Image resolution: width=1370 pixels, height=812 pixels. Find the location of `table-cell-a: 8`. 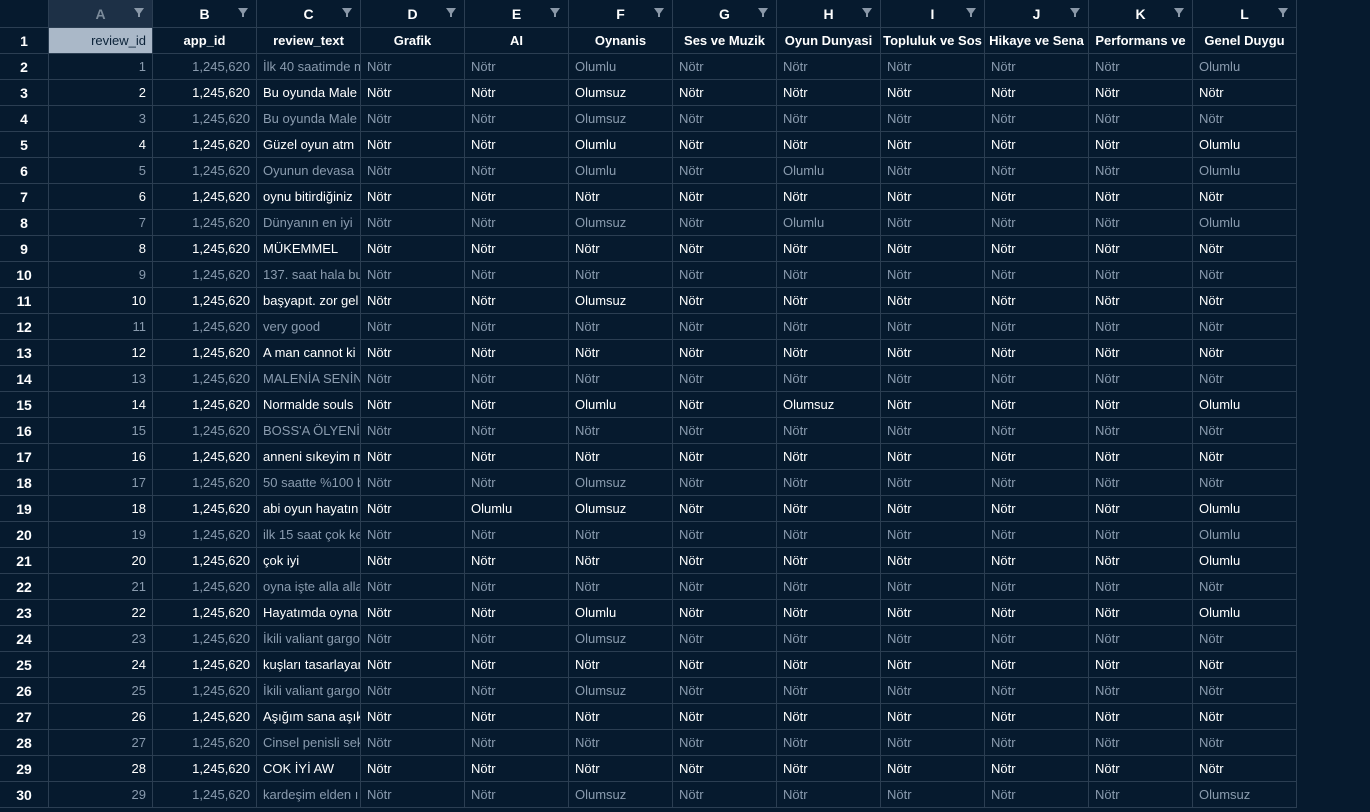

table-cell-a: 8 is located at coordinates (101, 249).